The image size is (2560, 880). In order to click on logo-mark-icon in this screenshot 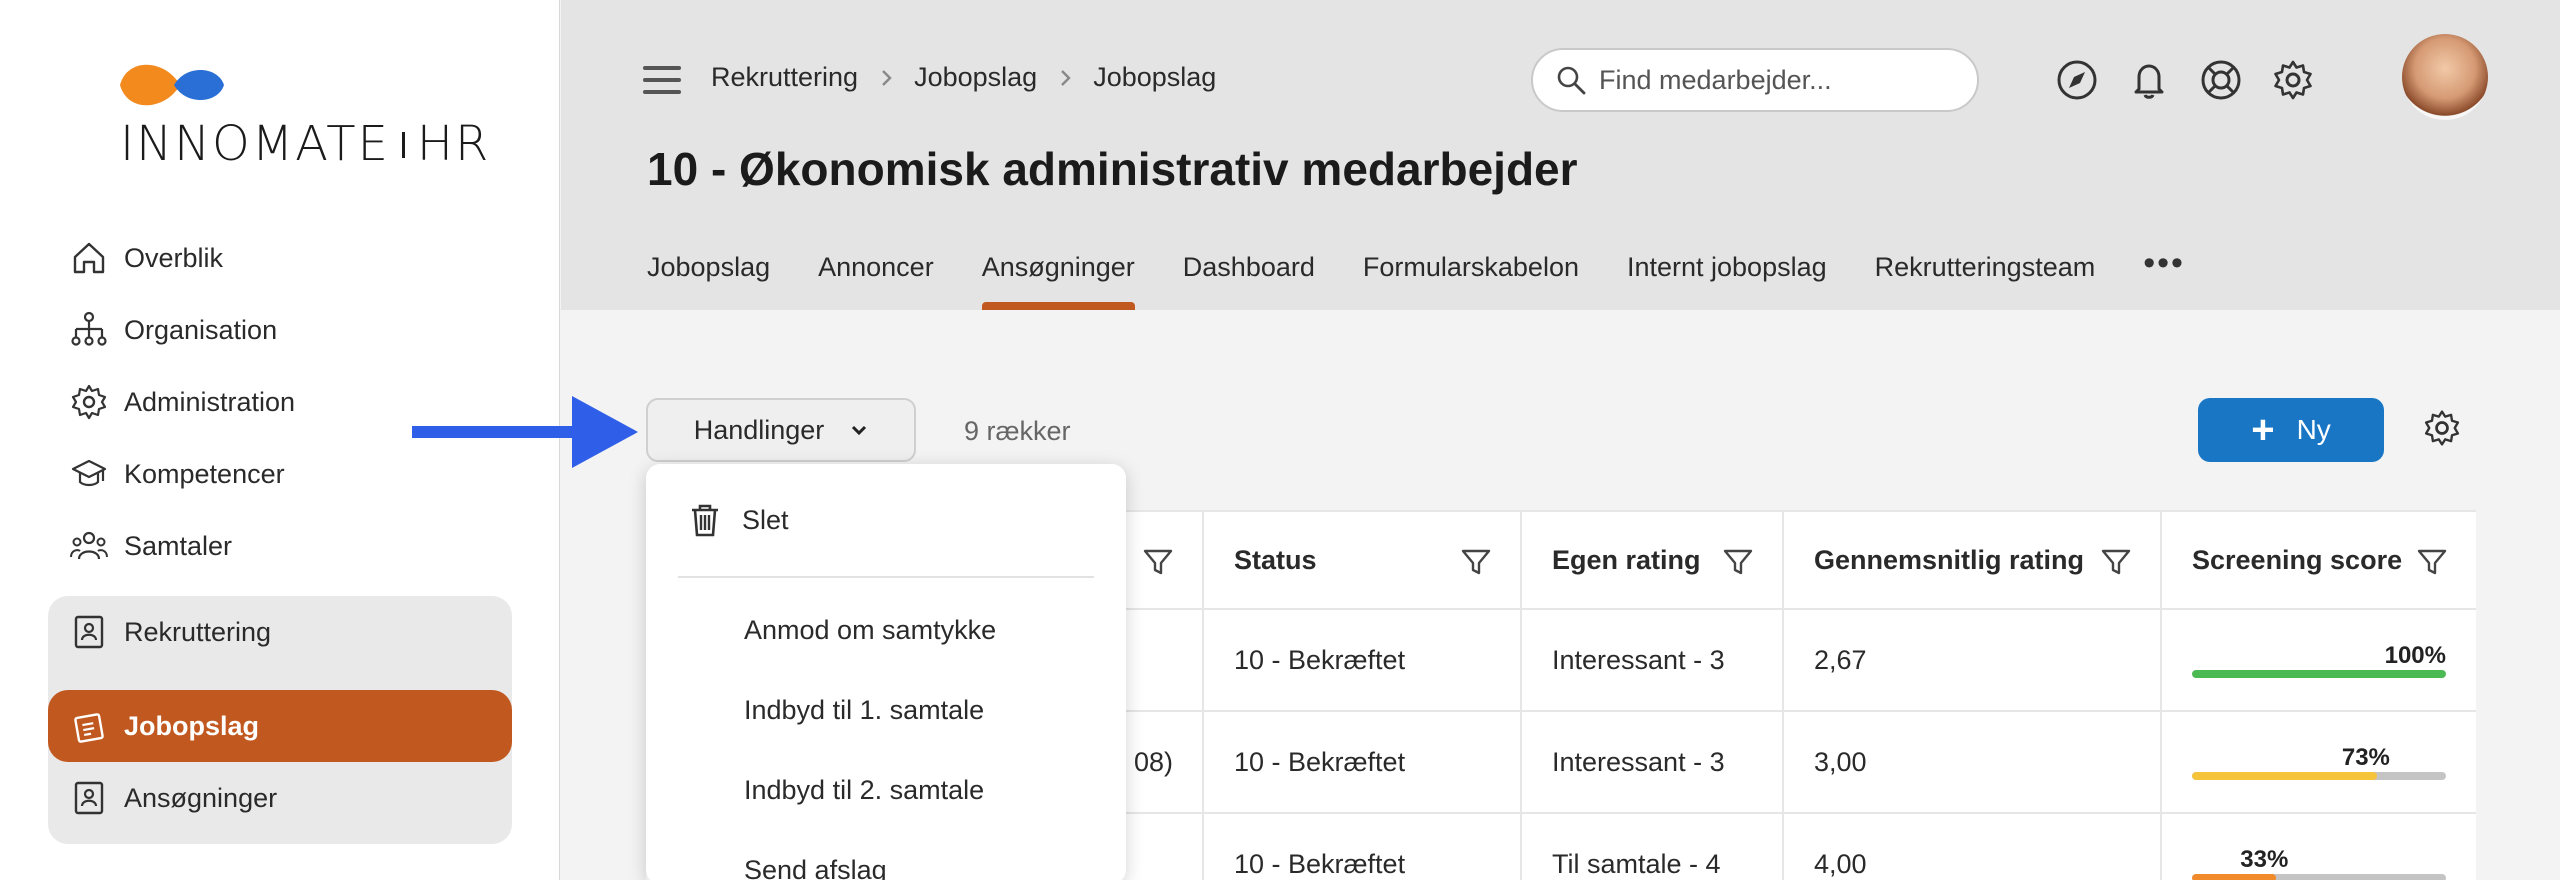, I will do `click(172, 85)`.